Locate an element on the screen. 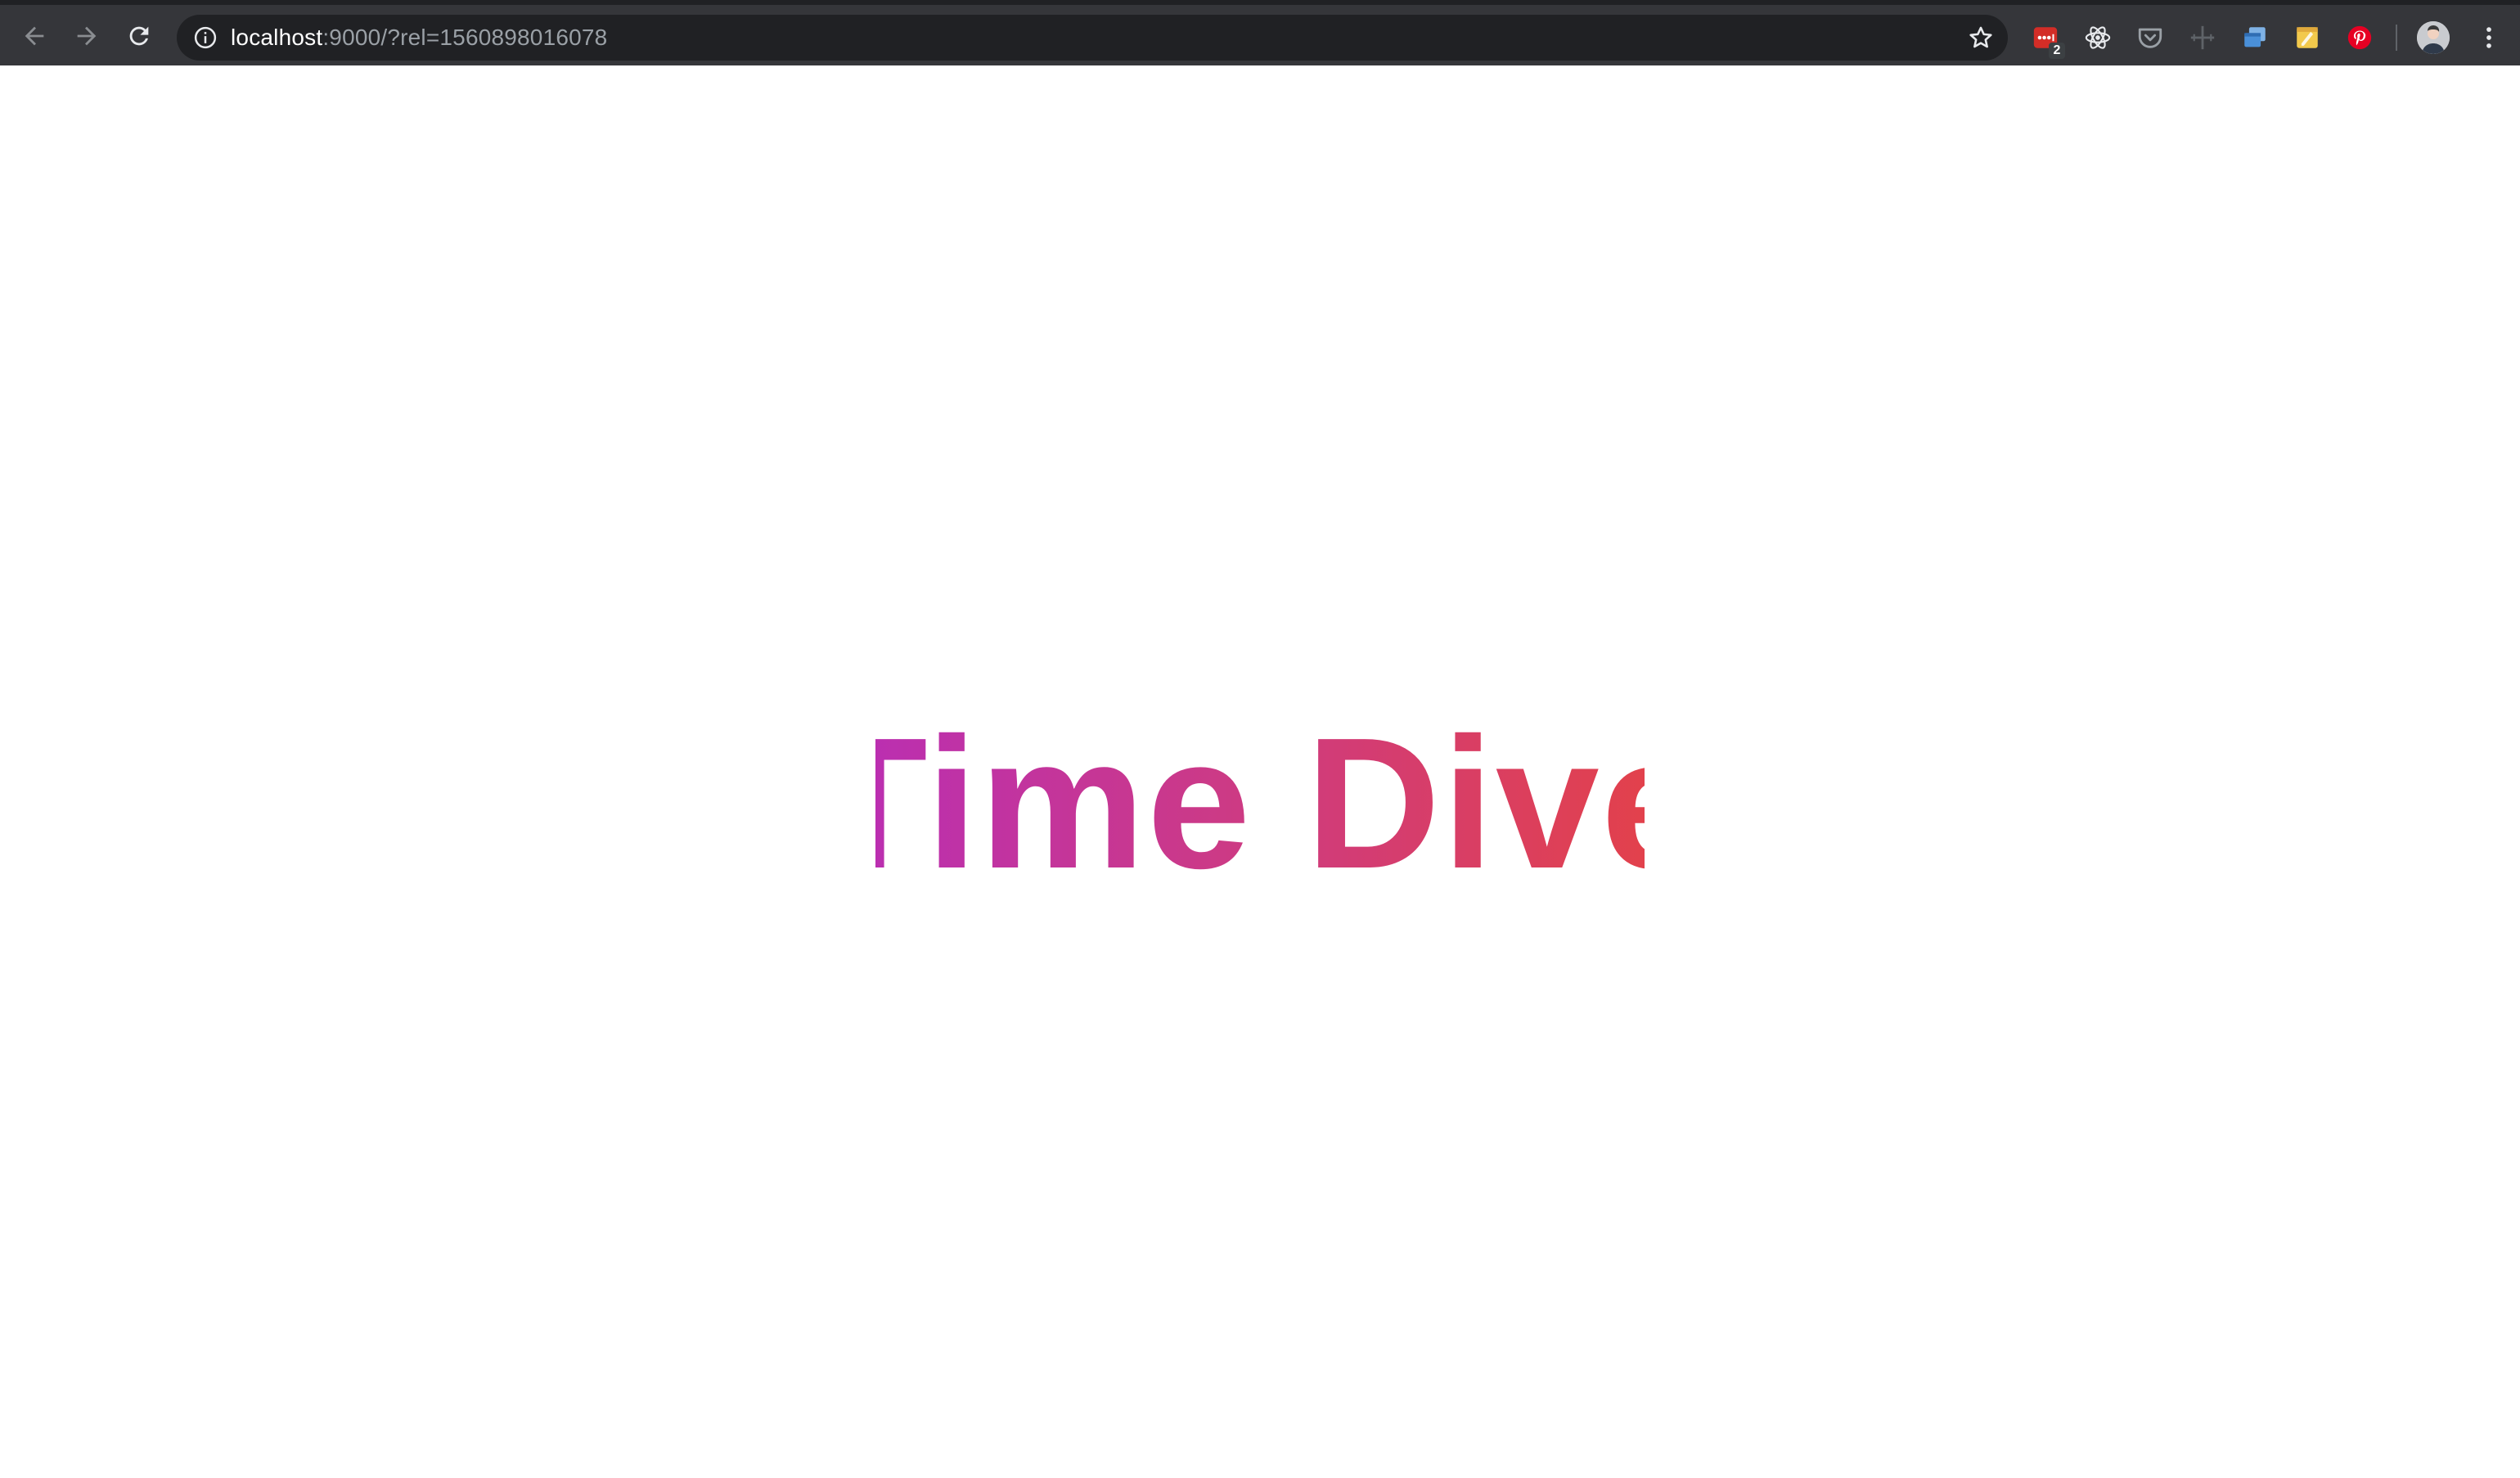 The height and width of the screenshot is (1478, 2520). pinterest-extension-icon is located at coordinates (2360, 37).